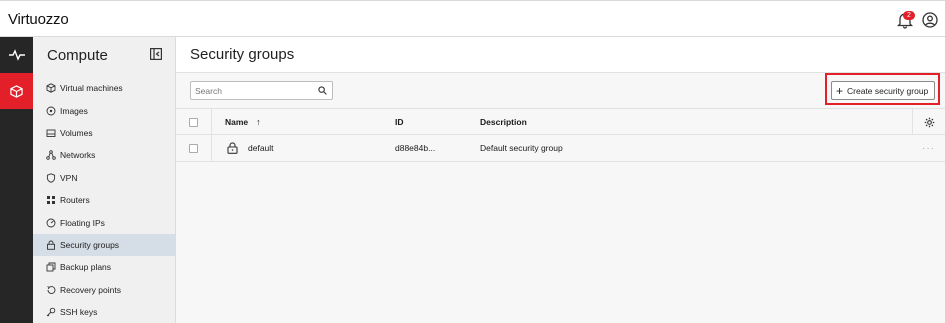 The height and width of the screenshot is (323, 945). Describe the element at coordinates (51, 111) in the screenshot. I see `disc-icon` at that location.